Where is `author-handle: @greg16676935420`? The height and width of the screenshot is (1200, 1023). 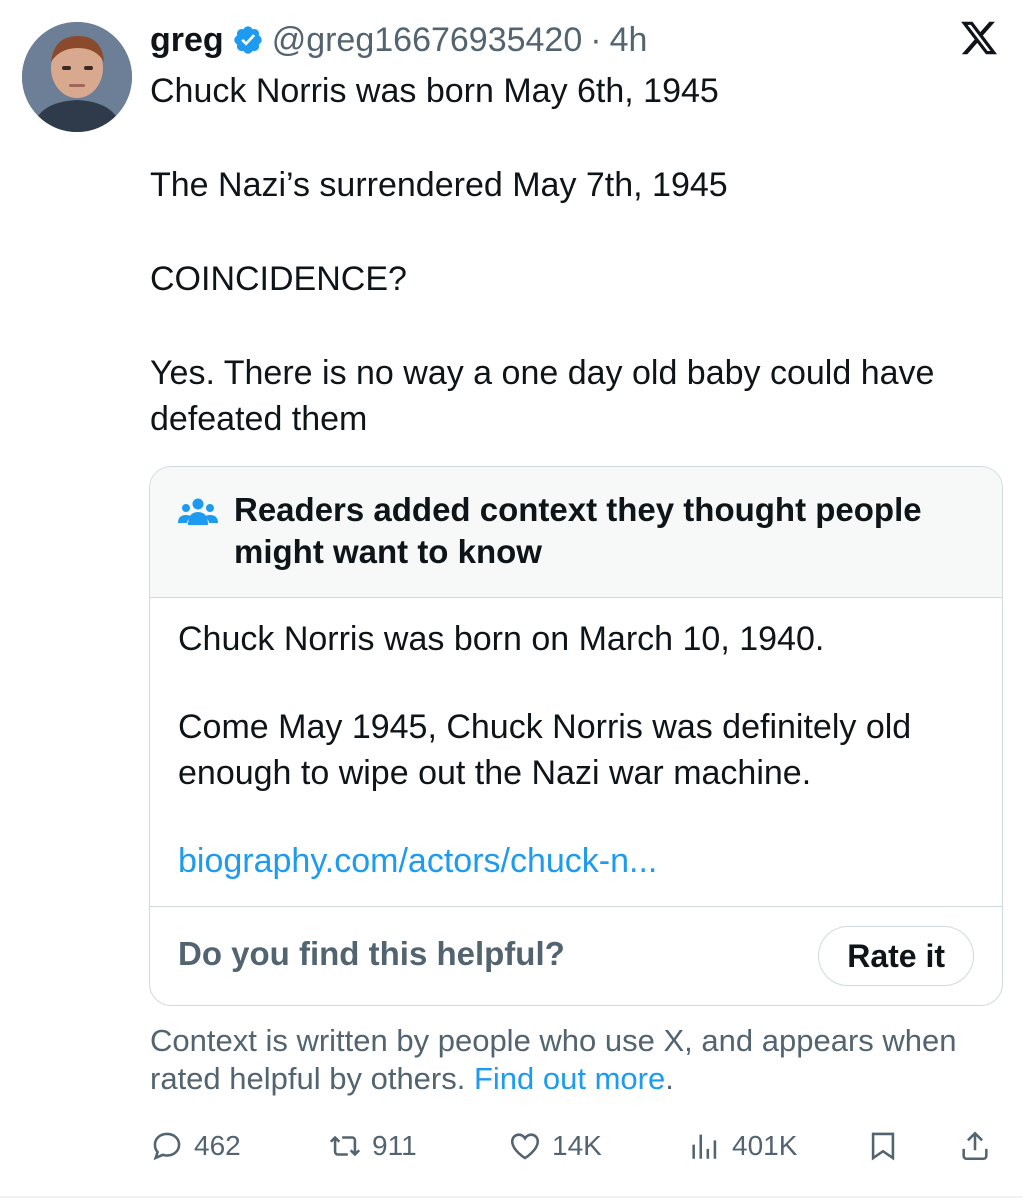
author-handle: @greg16676935420 is located at coordinates (427, 40).